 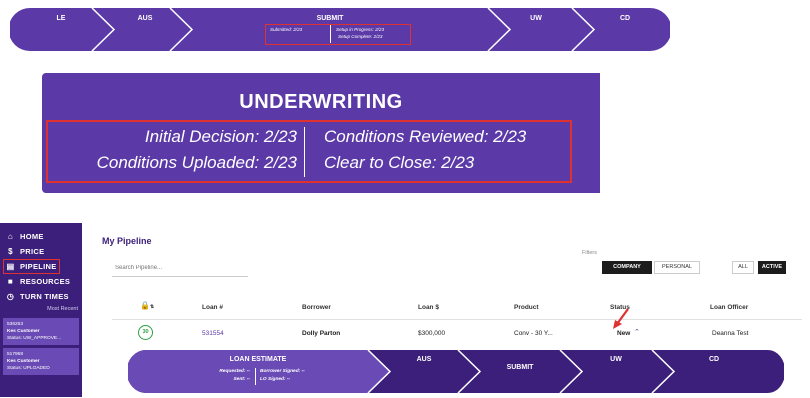 I want to click on submit-setup-complete: Setup Complete: 2/23, so click(x=360, y=36).